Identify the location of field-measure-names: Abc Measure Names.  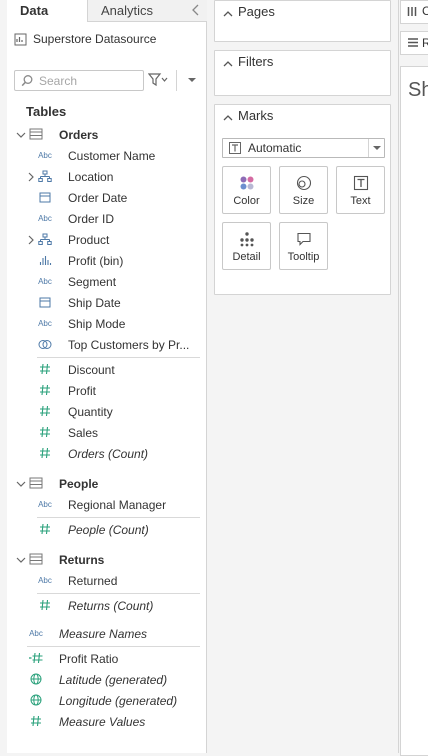
(107, 634).